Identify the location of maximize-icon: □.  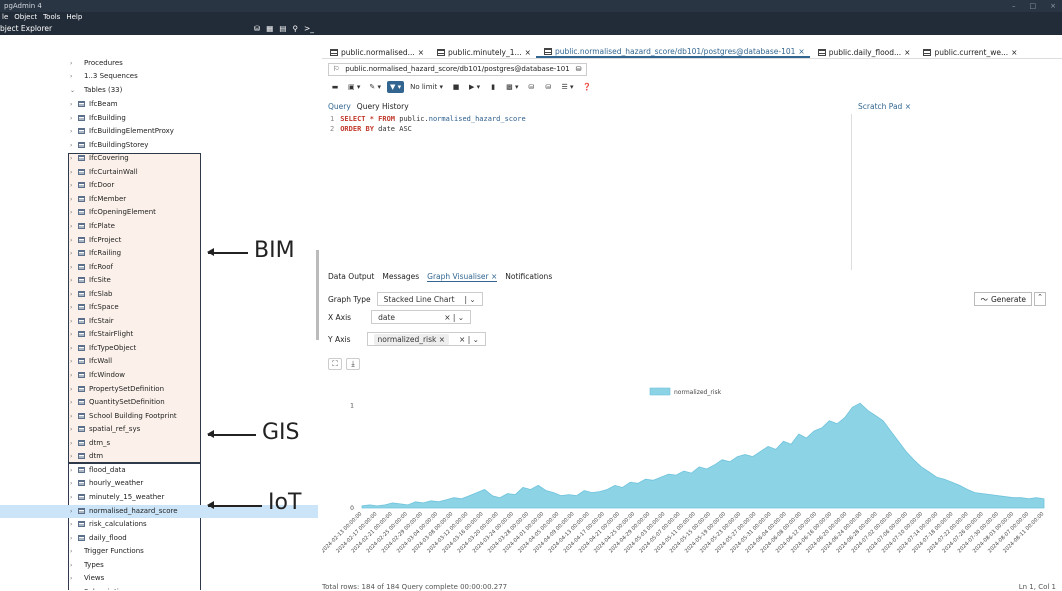
(1033, 6).